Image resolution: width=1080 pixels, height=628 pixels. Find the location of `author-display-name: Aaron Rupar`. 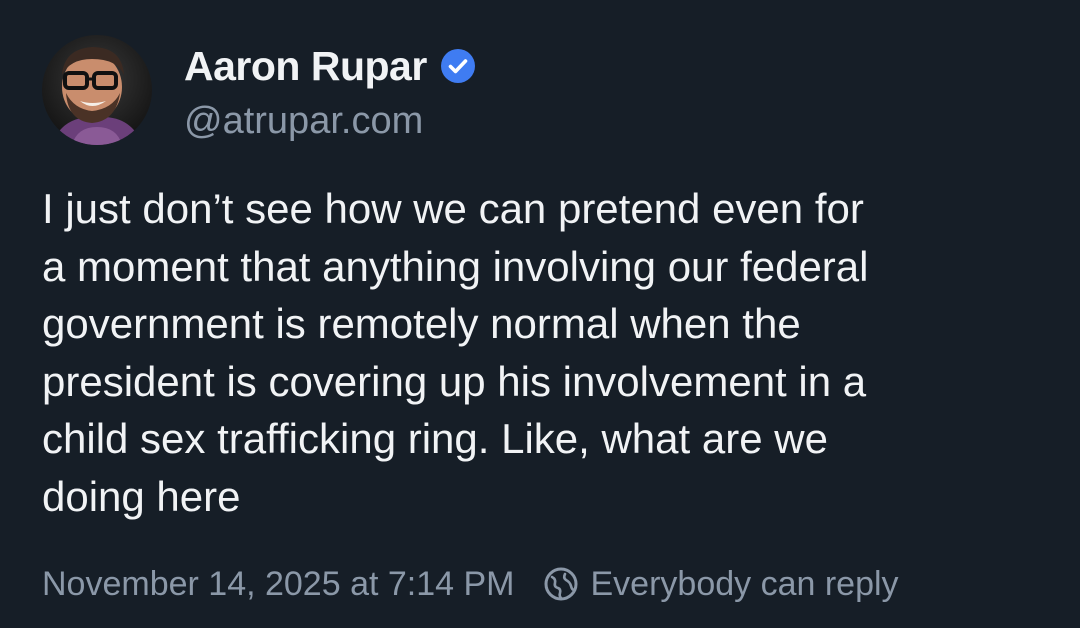

author-display-name: Aaron Rupar is located at coordinates (305, 66).